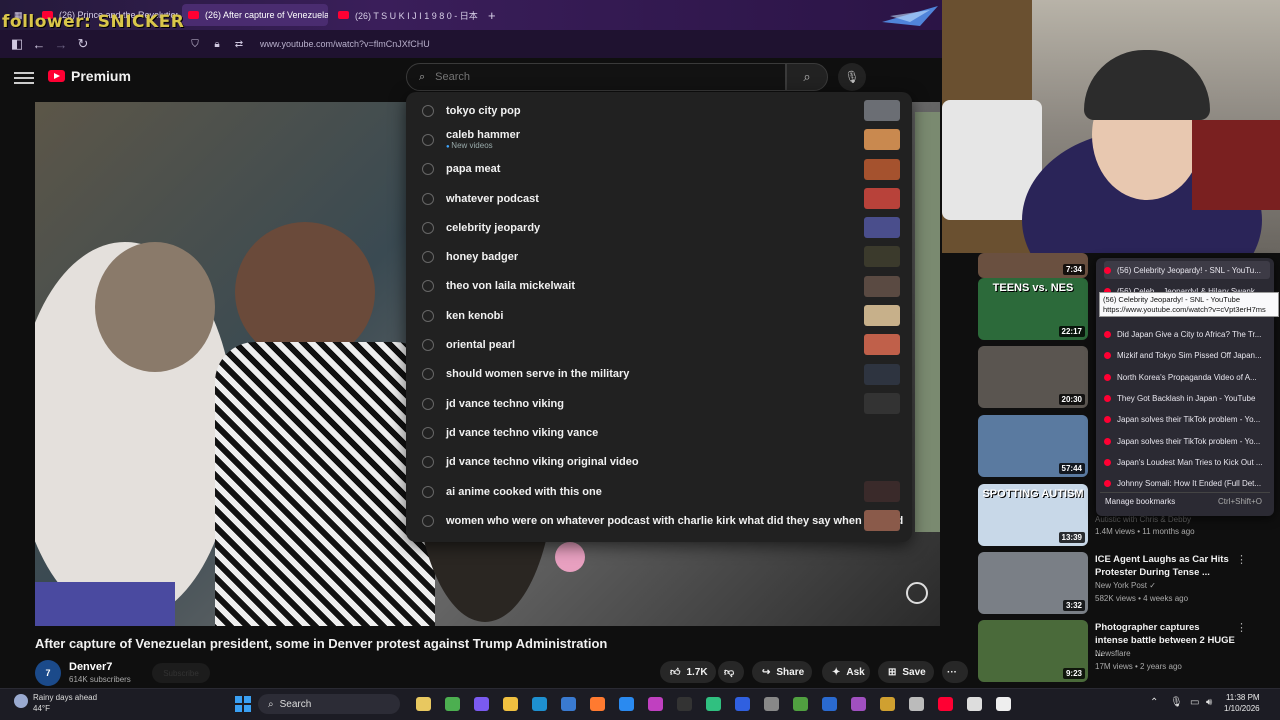  What do you see at coordinates (659, 374) in the screenshot?
I see `suggestion-item: should women serve in the military` at bounding box center [659, 374].